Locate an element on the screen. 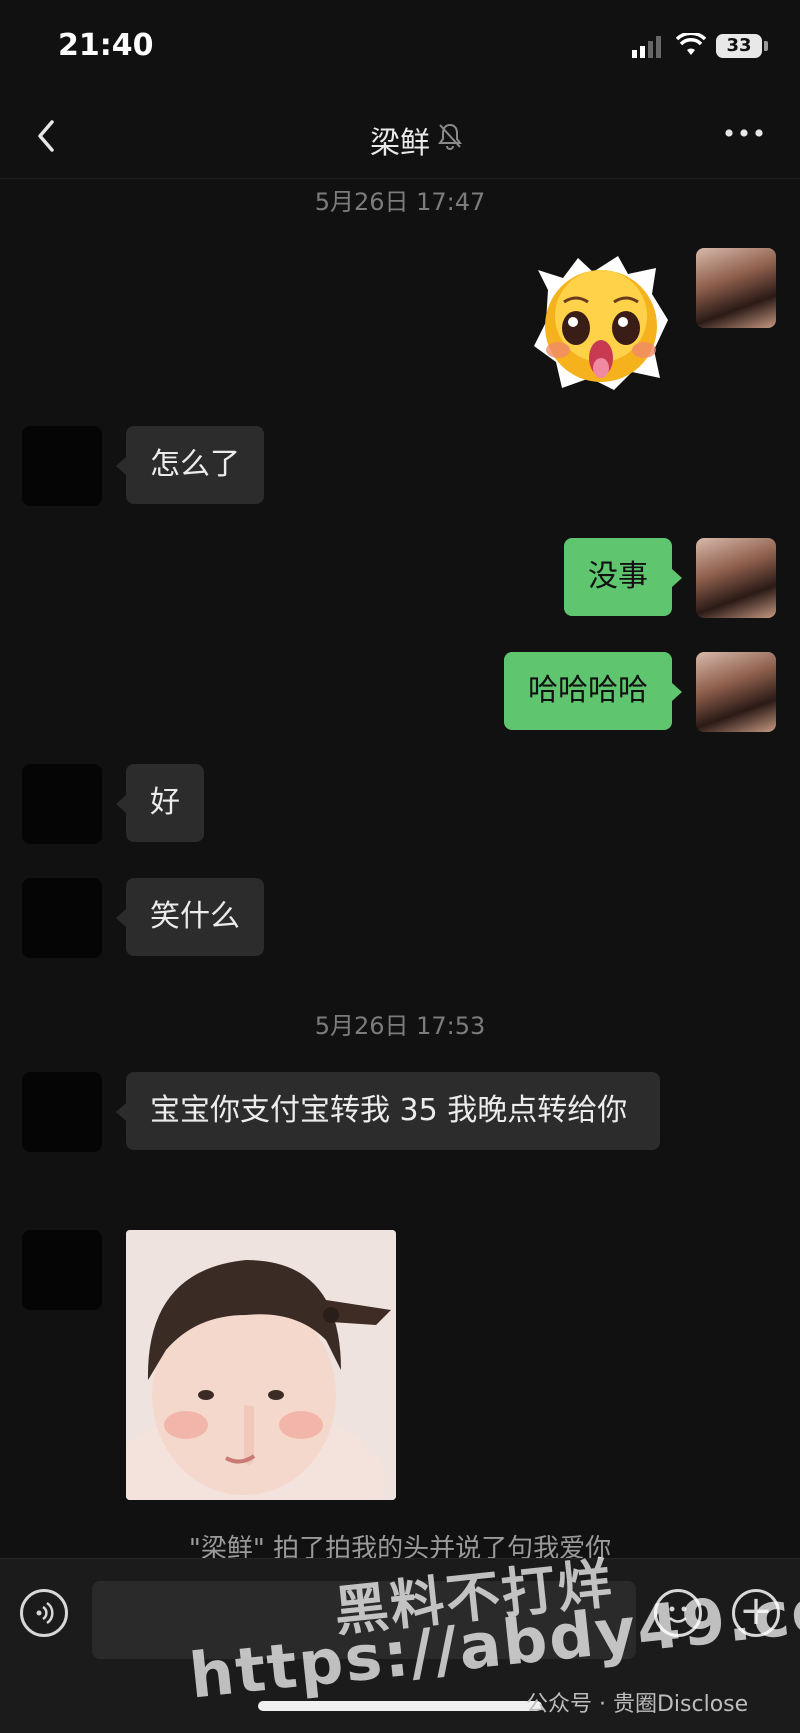 The height and width of the screenshot is (1733, 800). toddler-photo is located at coordinates (261, 1365).